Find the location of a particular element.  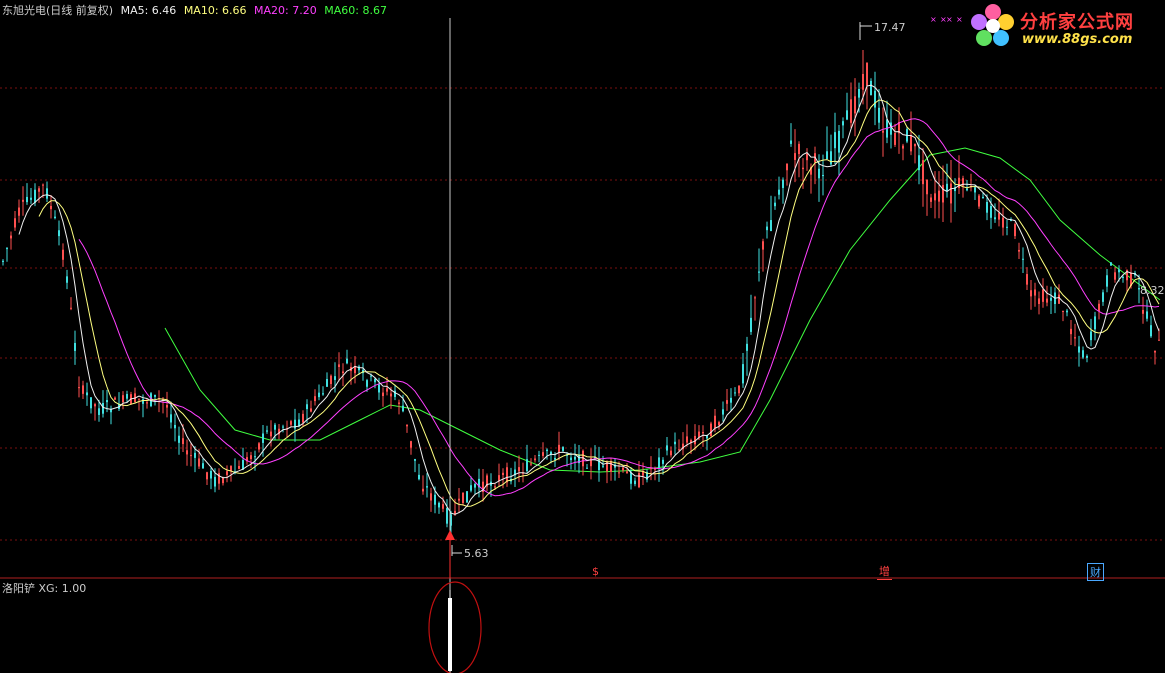

badge-zeng: 增 is located at coordinates (884, 571).